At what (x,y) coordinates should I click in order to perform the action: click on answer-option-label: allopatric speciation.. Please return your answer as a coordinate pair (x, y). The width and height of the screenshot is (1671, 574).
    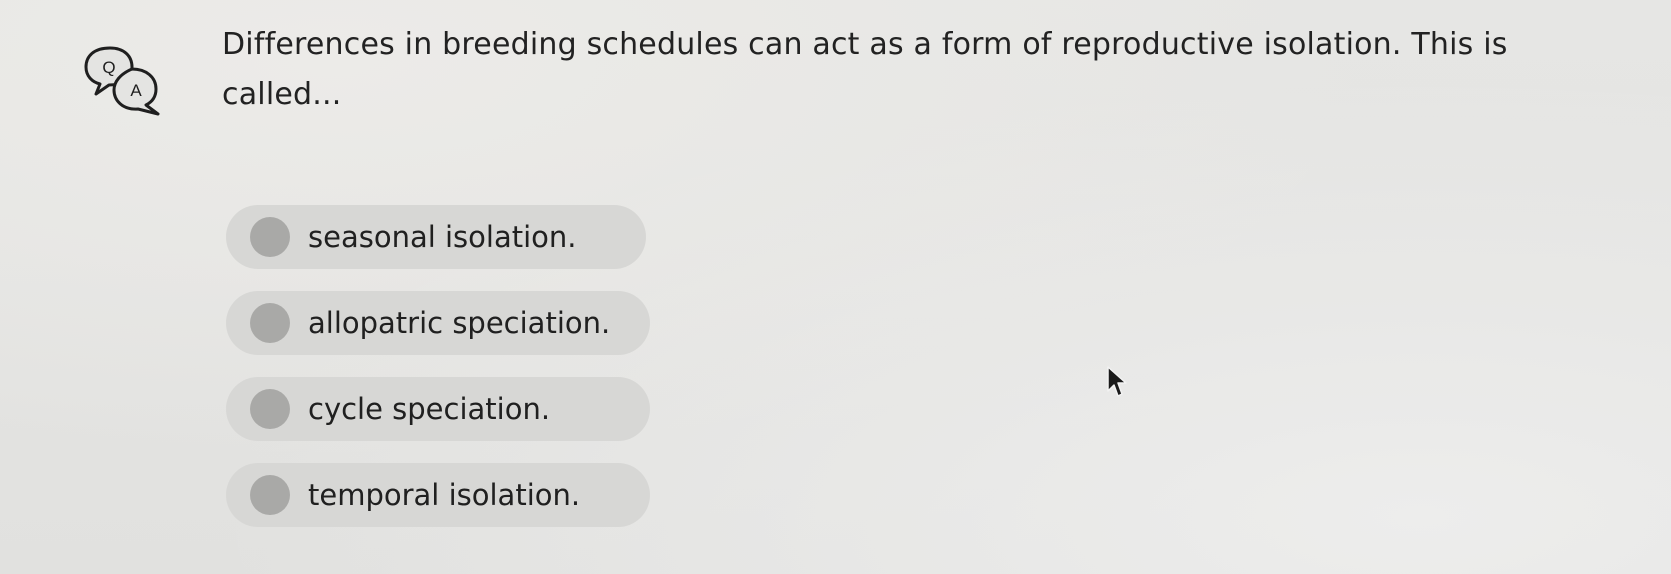
    Looking at the image, I should click on (459, 323).